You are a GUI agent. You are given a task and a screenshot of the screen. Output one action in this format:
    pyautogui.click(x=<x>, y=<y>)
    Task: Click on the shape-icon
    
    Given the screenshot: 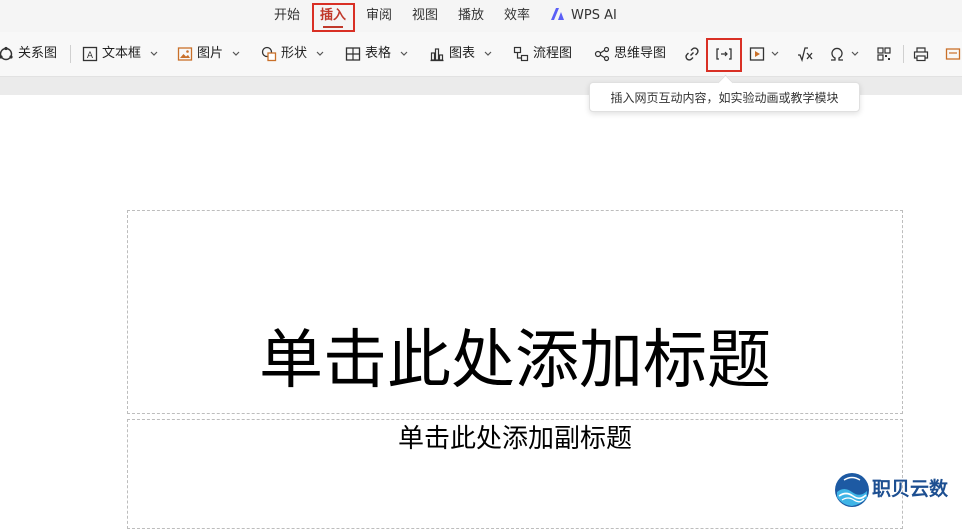 What is the action you would take?
    pyautogui.click(x=269, y=54)
    